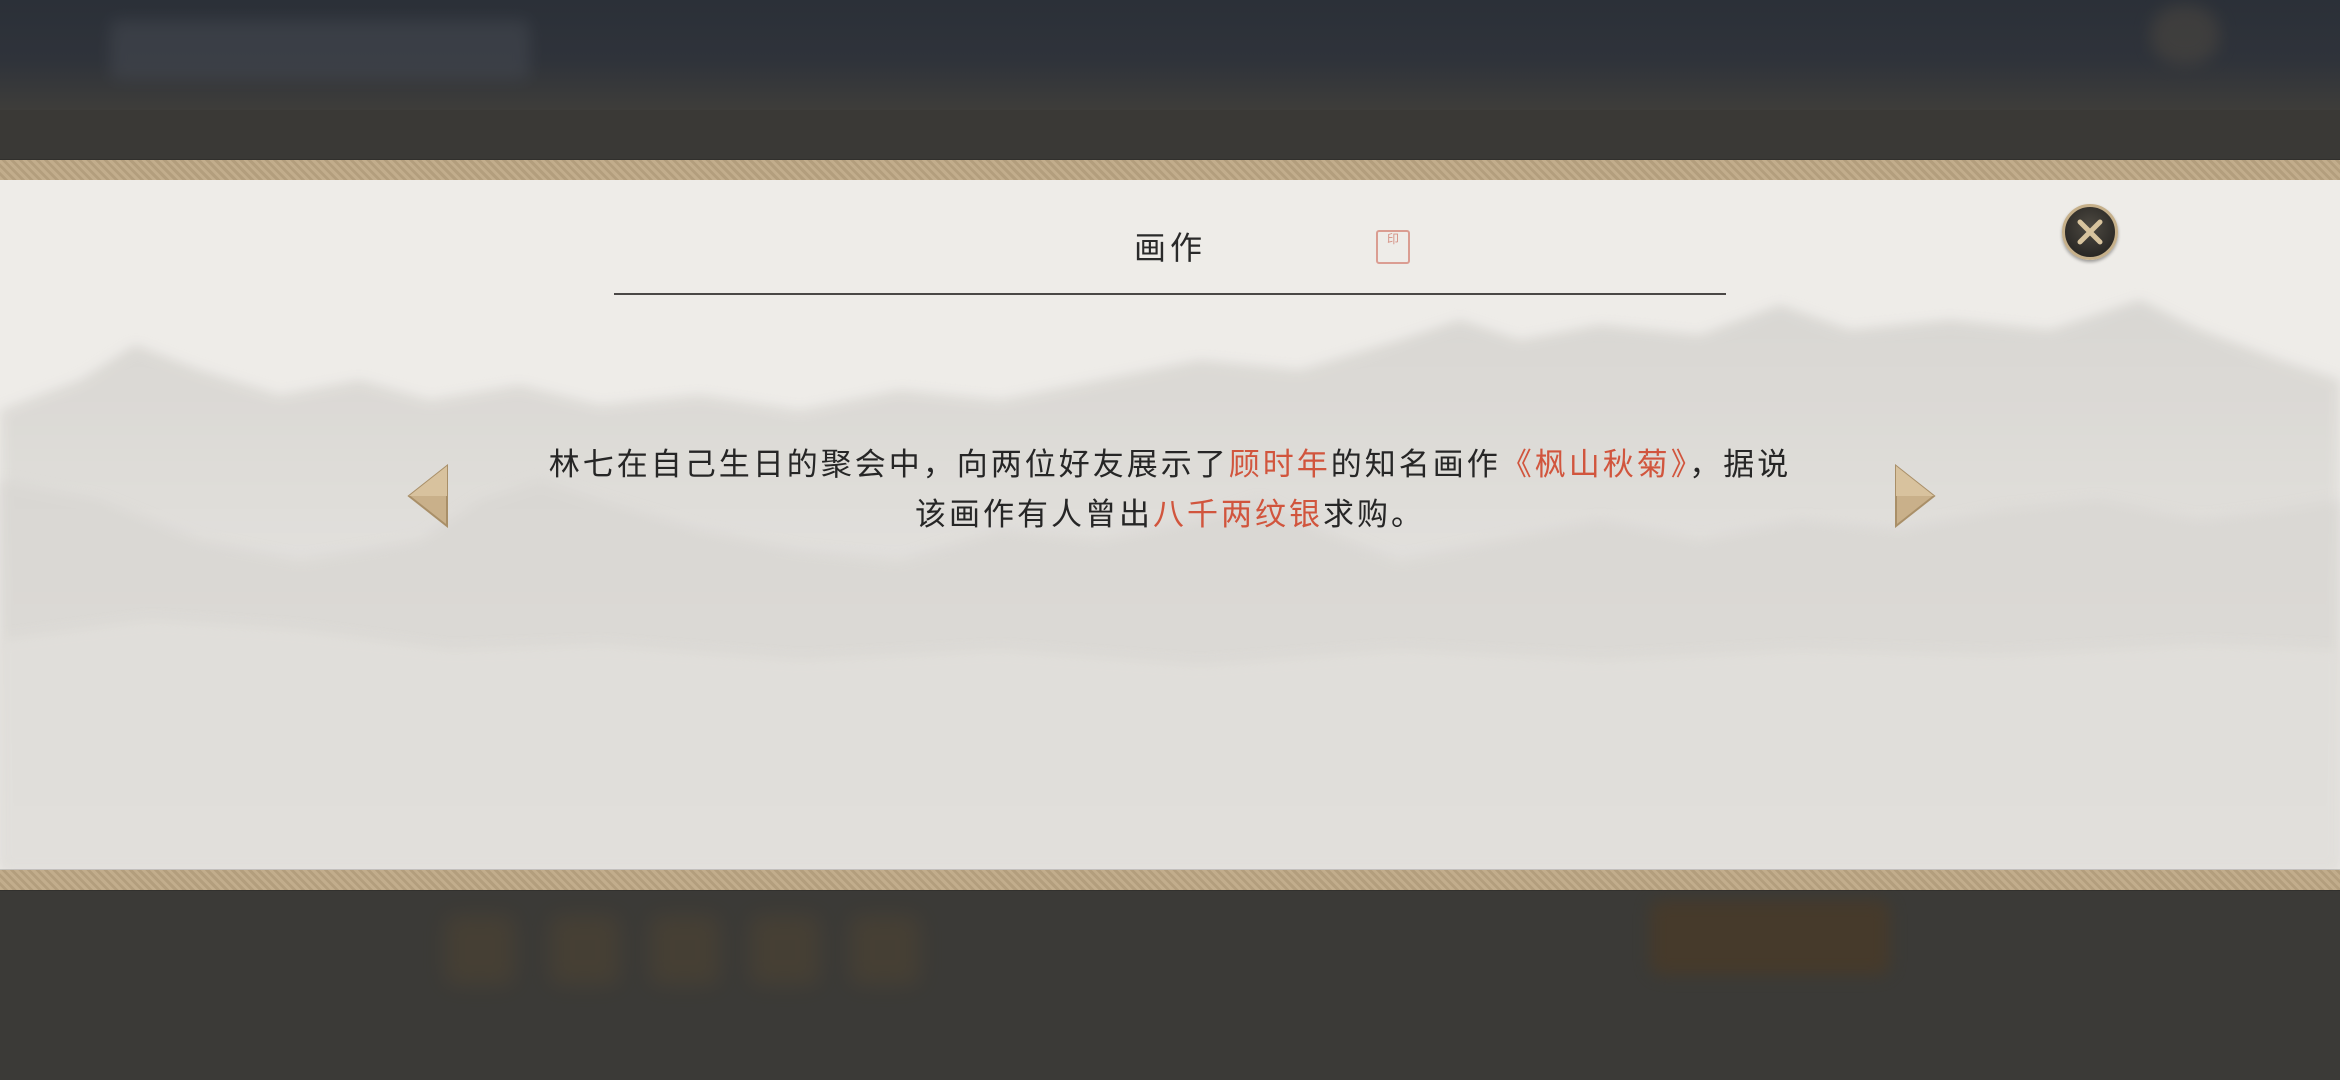  What do you see at coordinates (1170, 880) in the screenshot?
I see `scroll-border-bottom` at bounding box center [1170, 880].